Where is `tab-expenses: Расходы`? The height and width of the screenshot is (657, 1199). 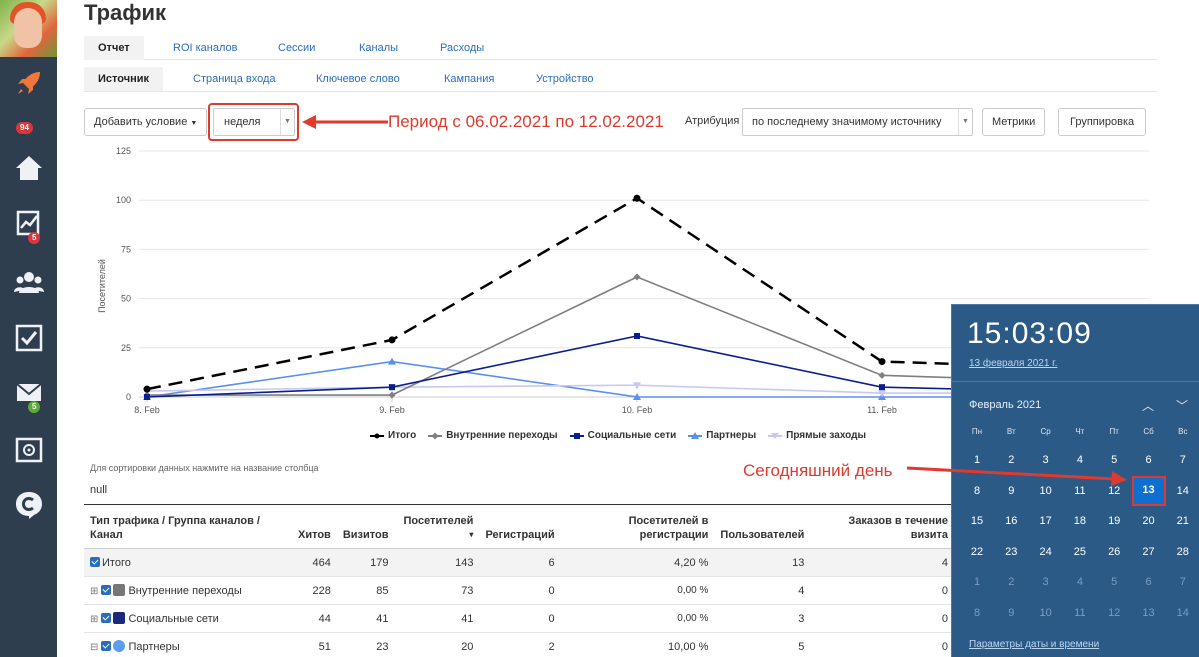 tab-expenses: Расходы is located at coordinates (462, 48).